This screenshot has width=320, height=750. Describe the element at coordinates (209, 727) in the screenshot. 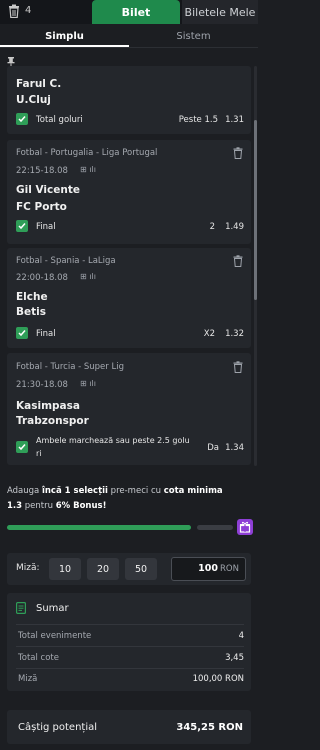

I see `potential-win-value: 345,25 RON` at that location.